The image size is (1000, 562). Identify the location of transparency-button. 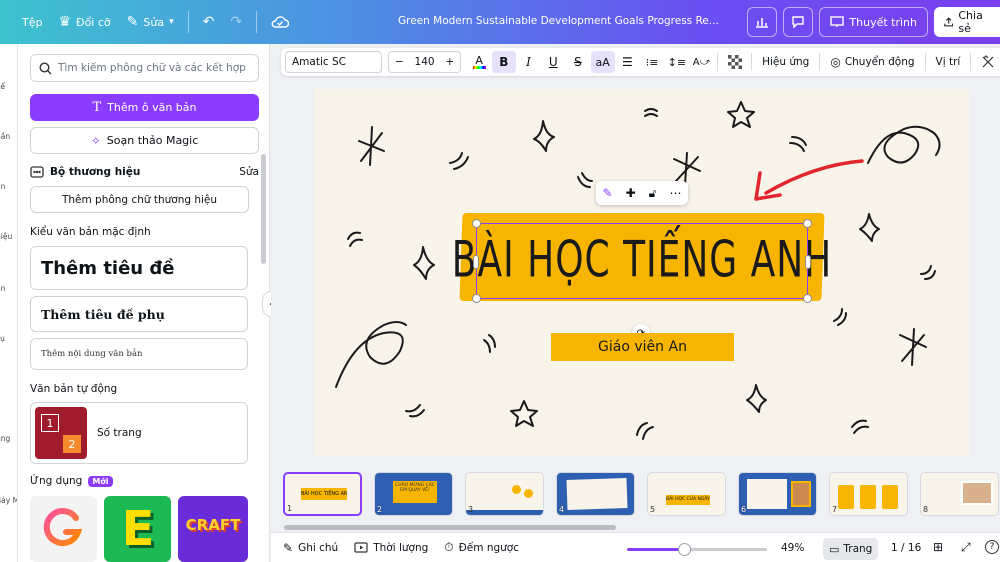
(735, 62).